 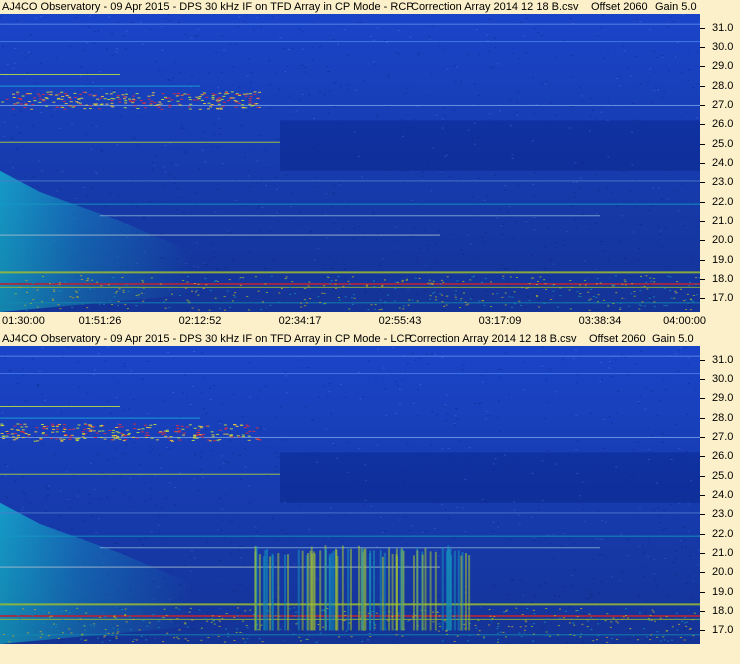 I want to click on x-tick-label: 02:55:43, so click(x=400, y=321).